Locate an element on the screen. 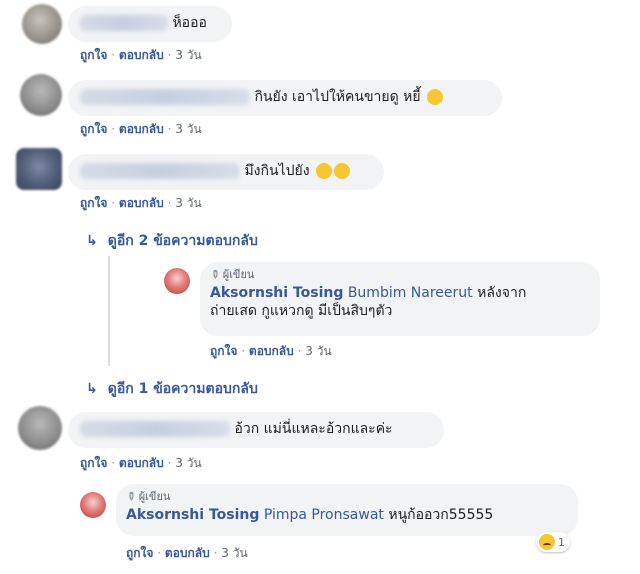 This screenshot has height=574, width=640. comment-text: มึงกินไปยัง is located at coordinates (277, 171).